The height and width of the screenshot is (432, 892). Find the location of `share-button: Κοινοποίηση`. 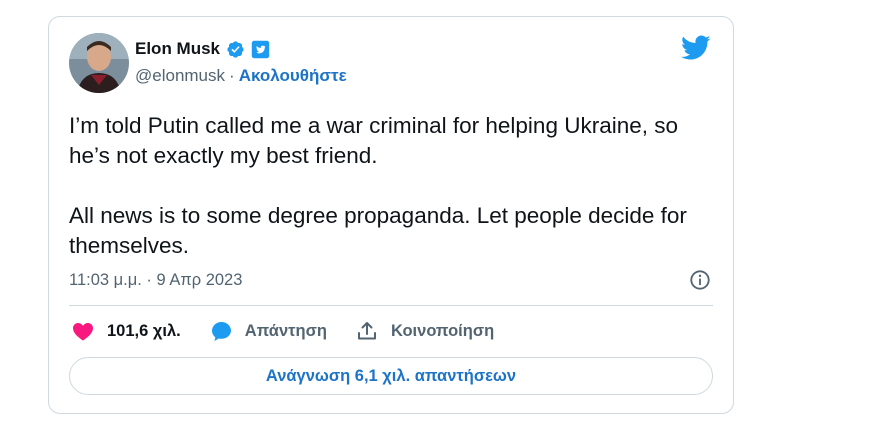

share-button: Κοινοποίηση is located at coordinates (424, 331).